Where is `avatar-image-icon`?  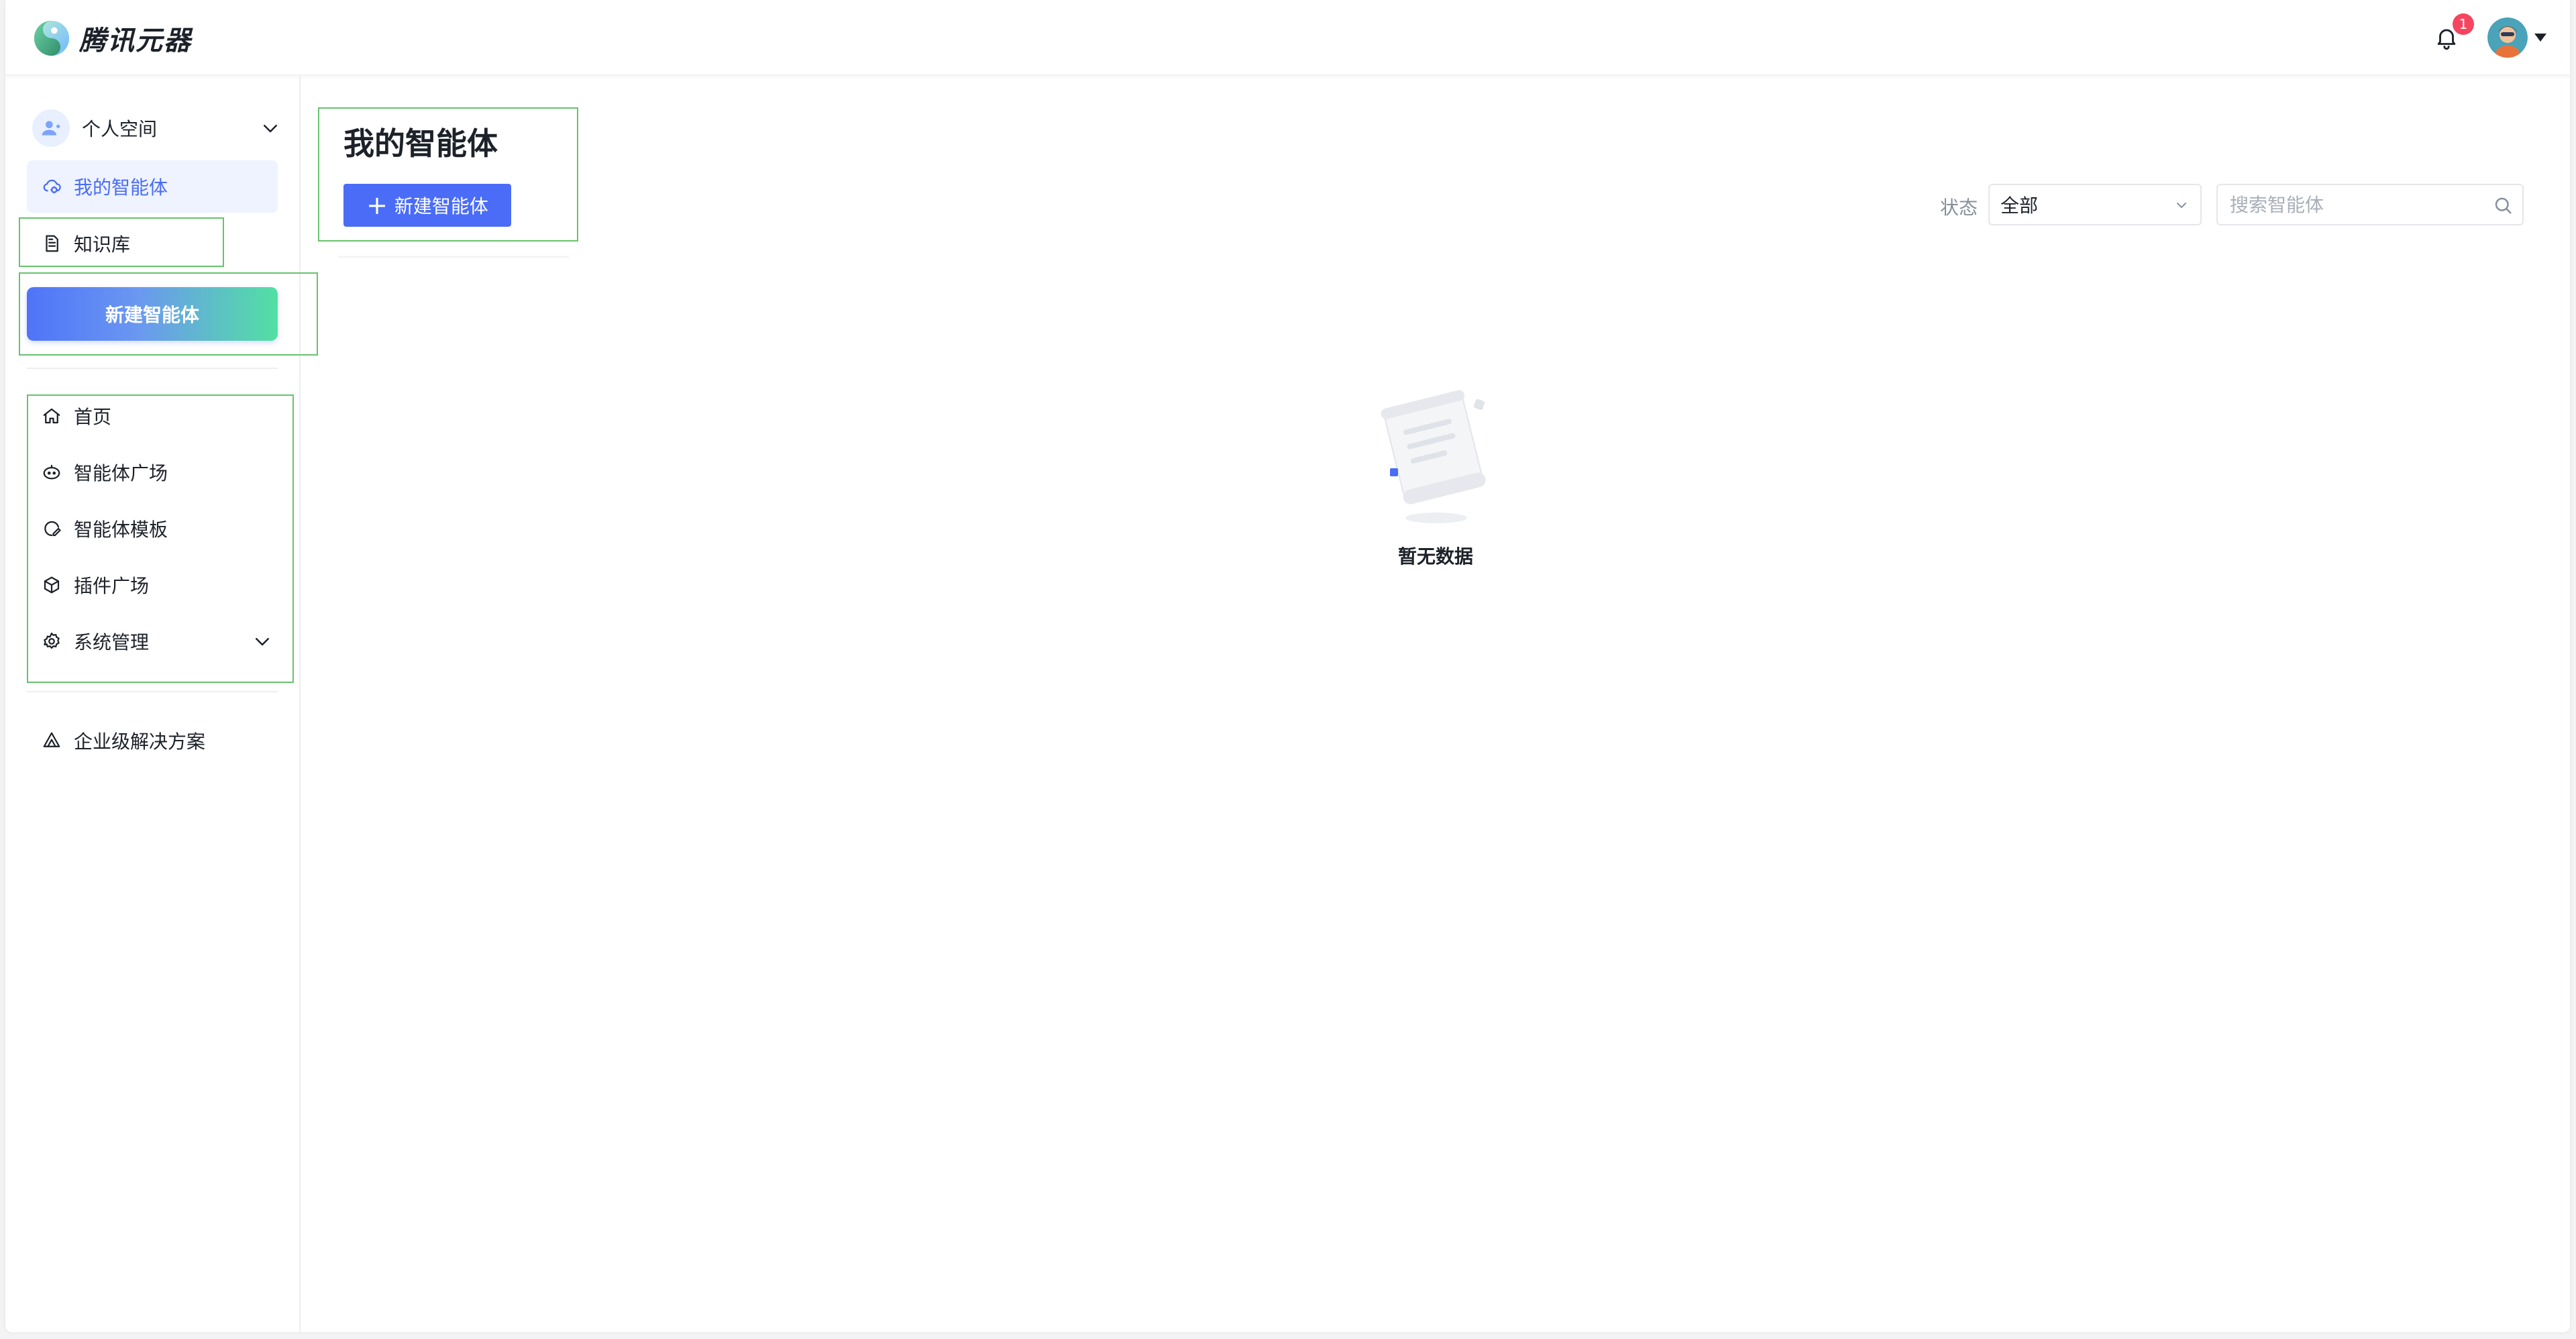 avatar-image-icon is located at coordinates (2507, 37).